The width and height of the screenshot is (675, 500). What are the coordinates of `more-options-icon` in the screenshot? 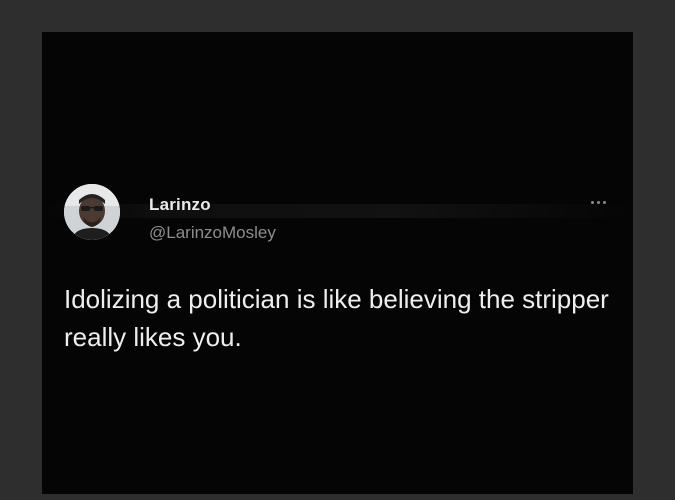 It's located at (598, 202).